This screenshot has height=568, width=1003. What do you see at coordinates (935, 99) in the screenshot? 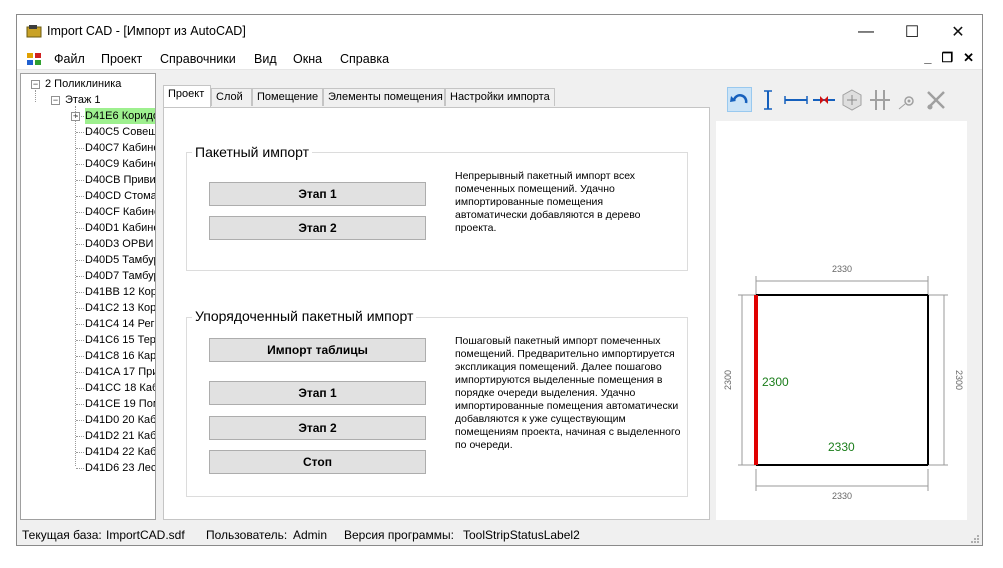
I see `cut-tool` at bounding box center [935, 99].